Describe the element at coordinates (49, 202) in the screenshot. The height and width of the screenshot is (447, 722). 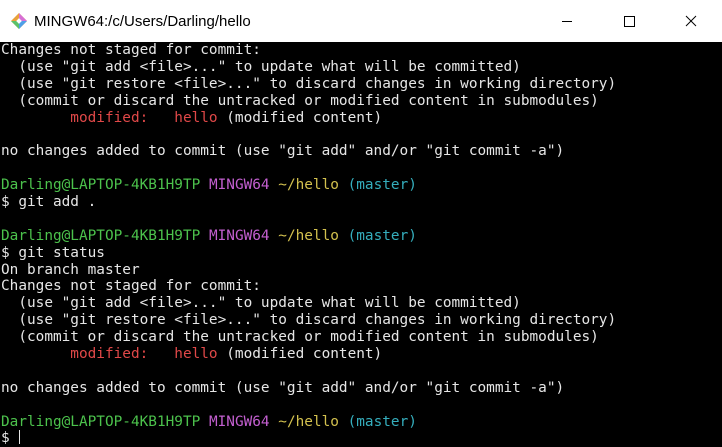
I see `terminal-text: $ git add .` at that location.